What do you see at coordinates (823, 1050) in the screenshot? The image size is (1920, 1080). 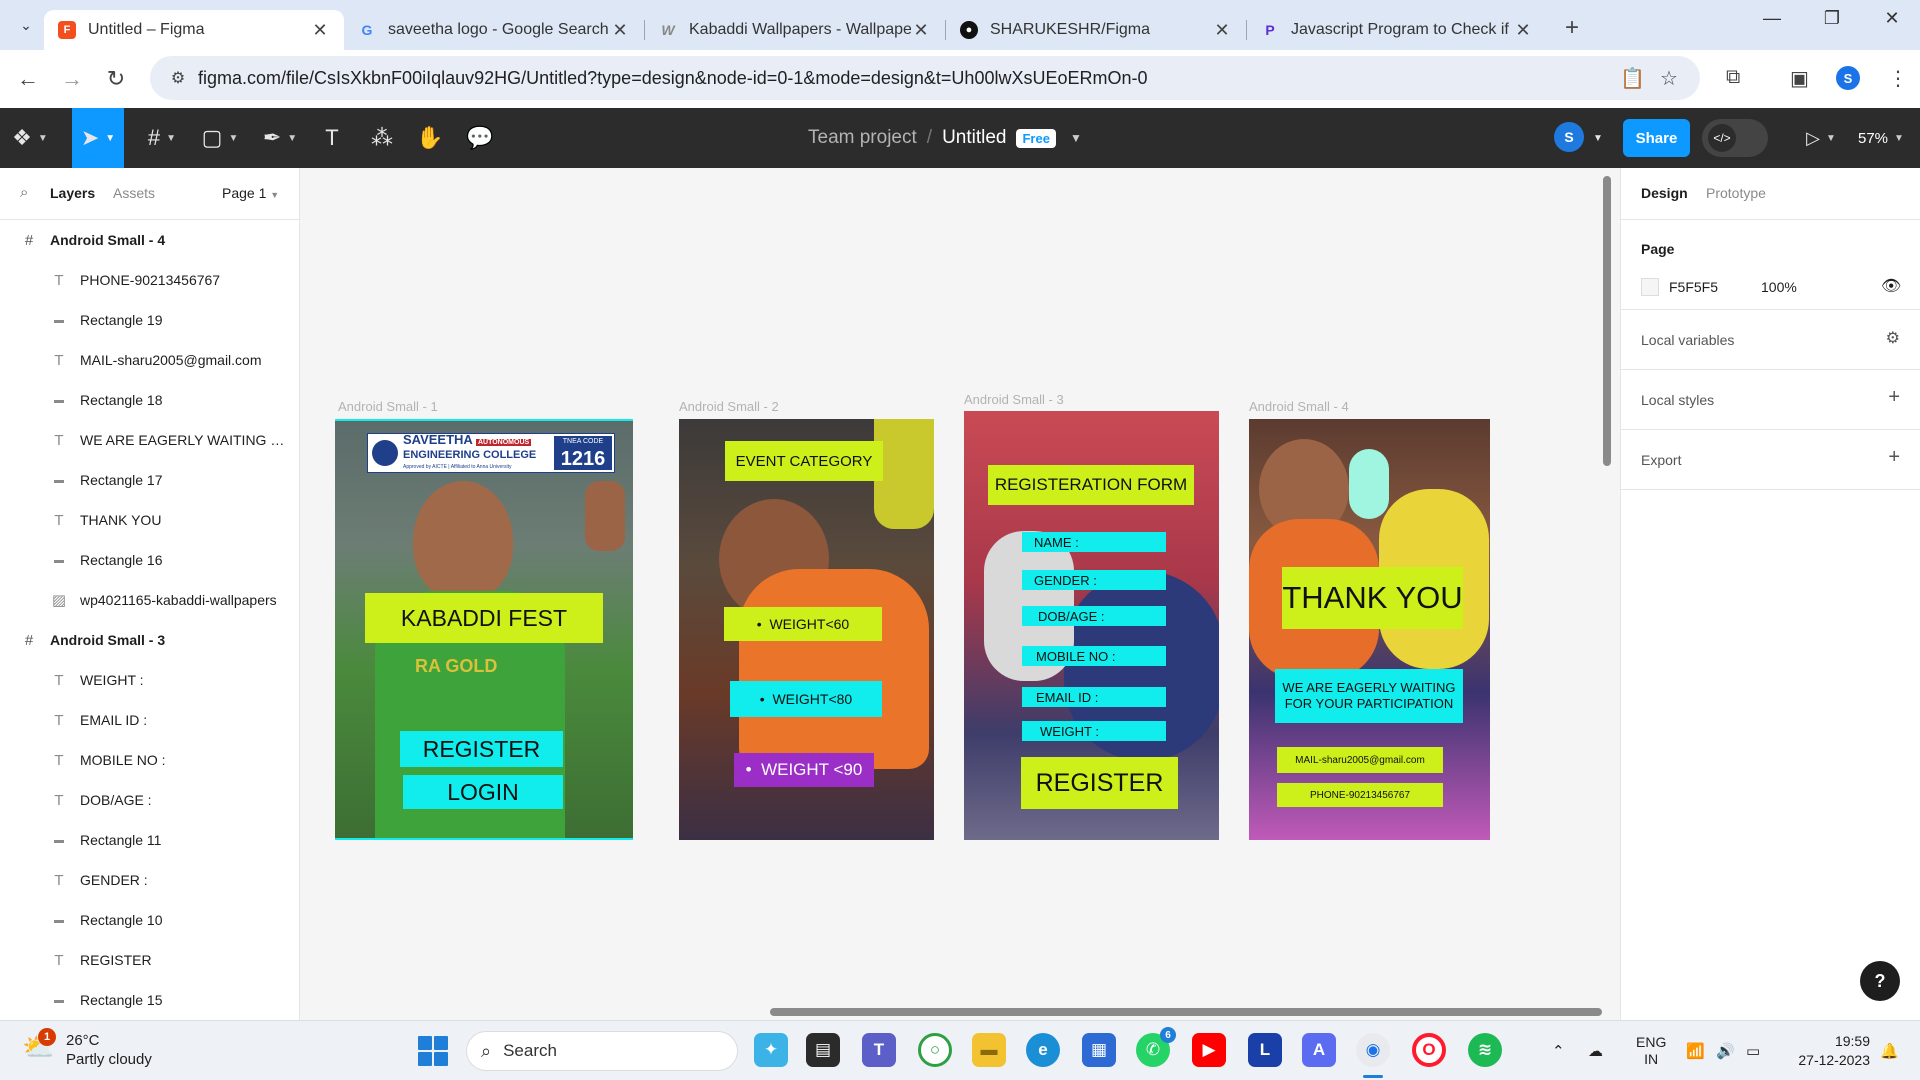 I see `task-view-icon: ▤` at bounding box center [823, 1050].